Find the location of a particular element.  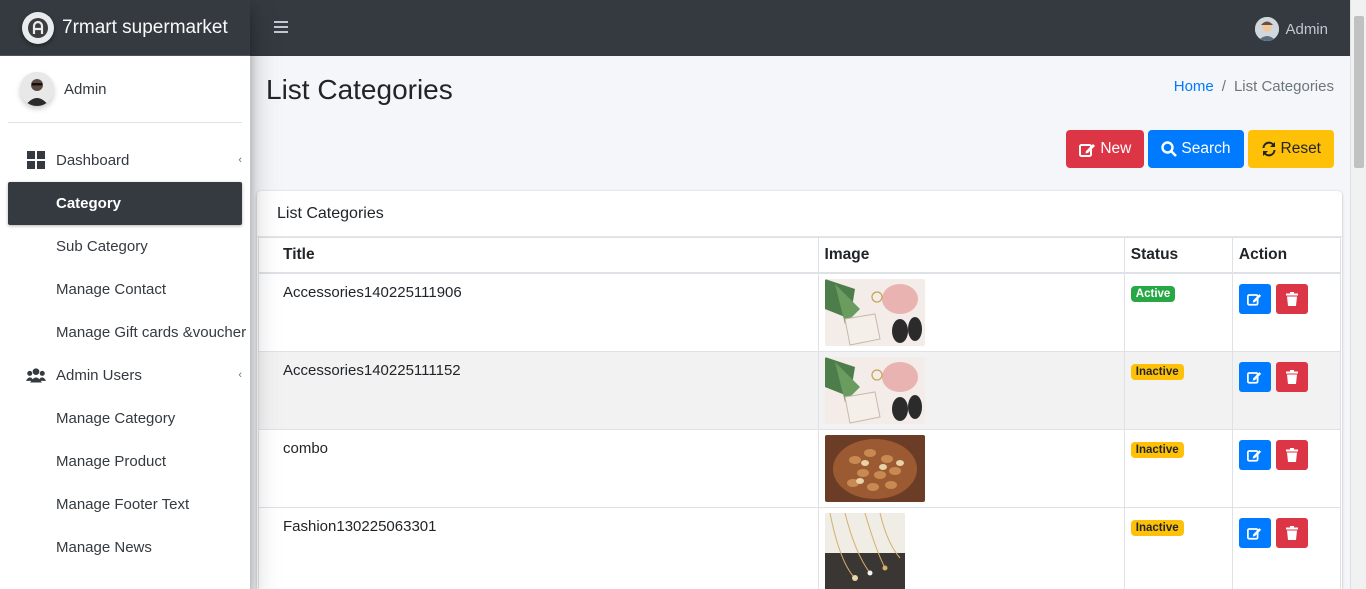

sidebar-item-sub-category: Sub Category is located at coordinates (125, 246).